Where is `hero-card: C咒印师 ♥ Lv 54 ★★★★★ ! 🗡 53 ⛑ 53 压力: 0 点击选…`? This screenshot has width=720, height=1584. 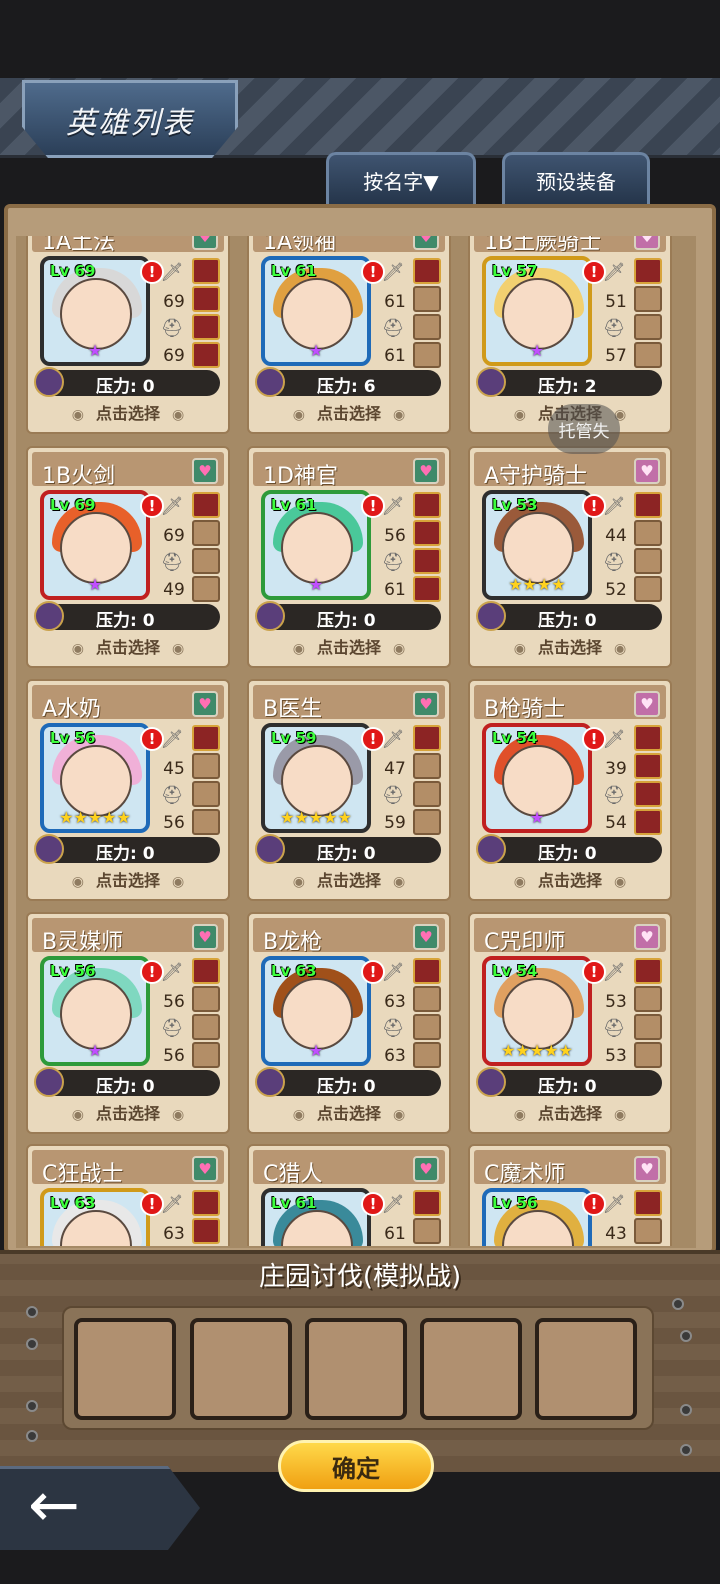
hero-card: C咒印师 ♥ Lv 54 ★★★★★ ! 🗡 53 ⛑ 53 压力: 0 点击选… is located at coordinates (570, 1023).